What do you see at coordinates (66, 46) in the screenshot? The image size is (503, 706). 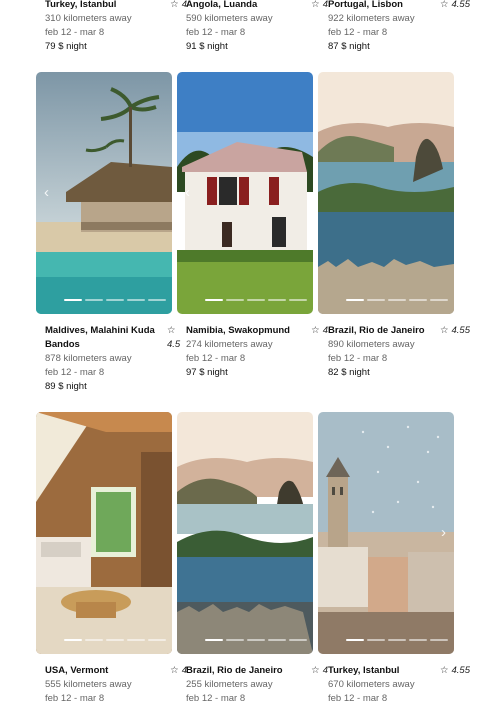 I see `listing-price: 79 $ night` at bounding box center [66, 46].